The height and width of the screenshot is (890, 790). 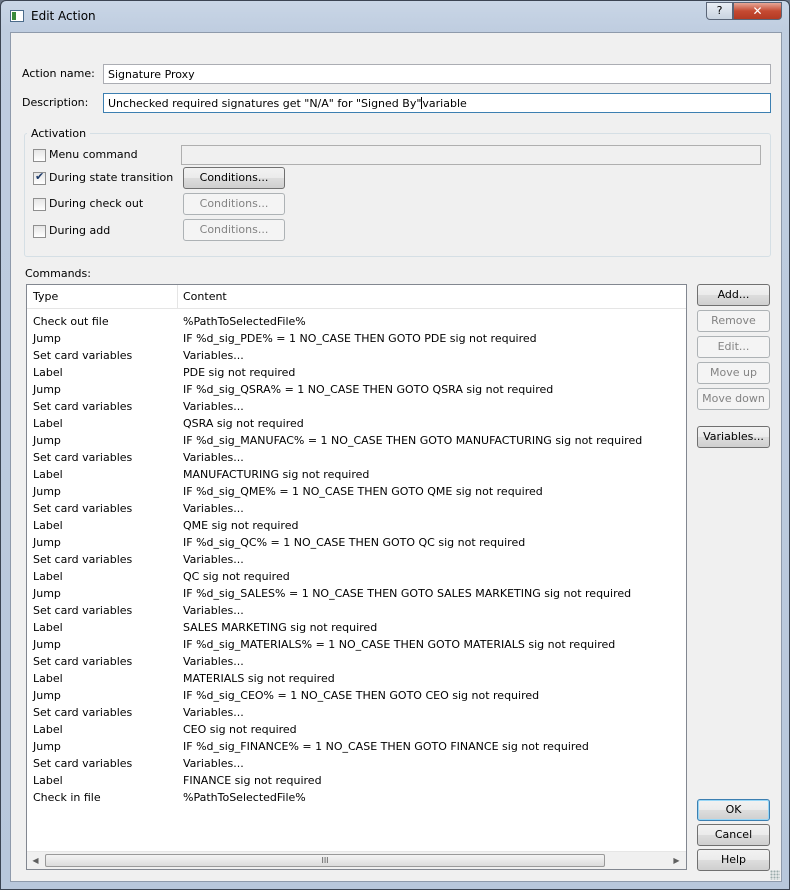 What do you see at coordinates (356, 423) in the screenshot?
I see `table-row: Label QSRA sig not required` at bounding box center [356, 423].